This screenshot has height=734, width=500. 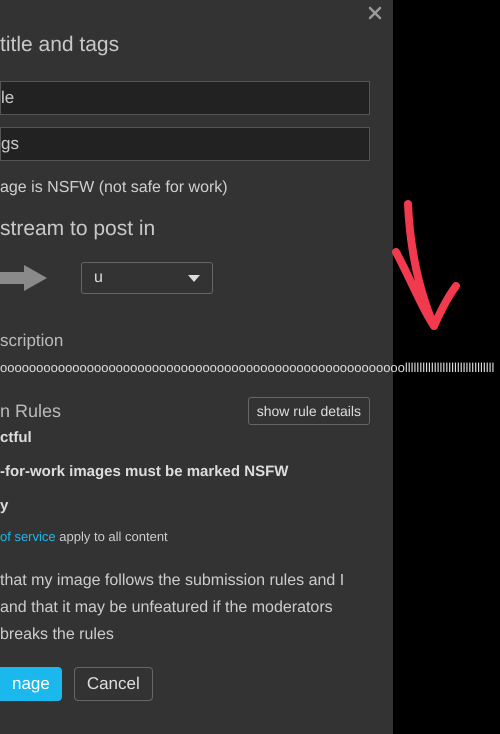 I want to click on rule-item: y, so click(x=5, y=506).